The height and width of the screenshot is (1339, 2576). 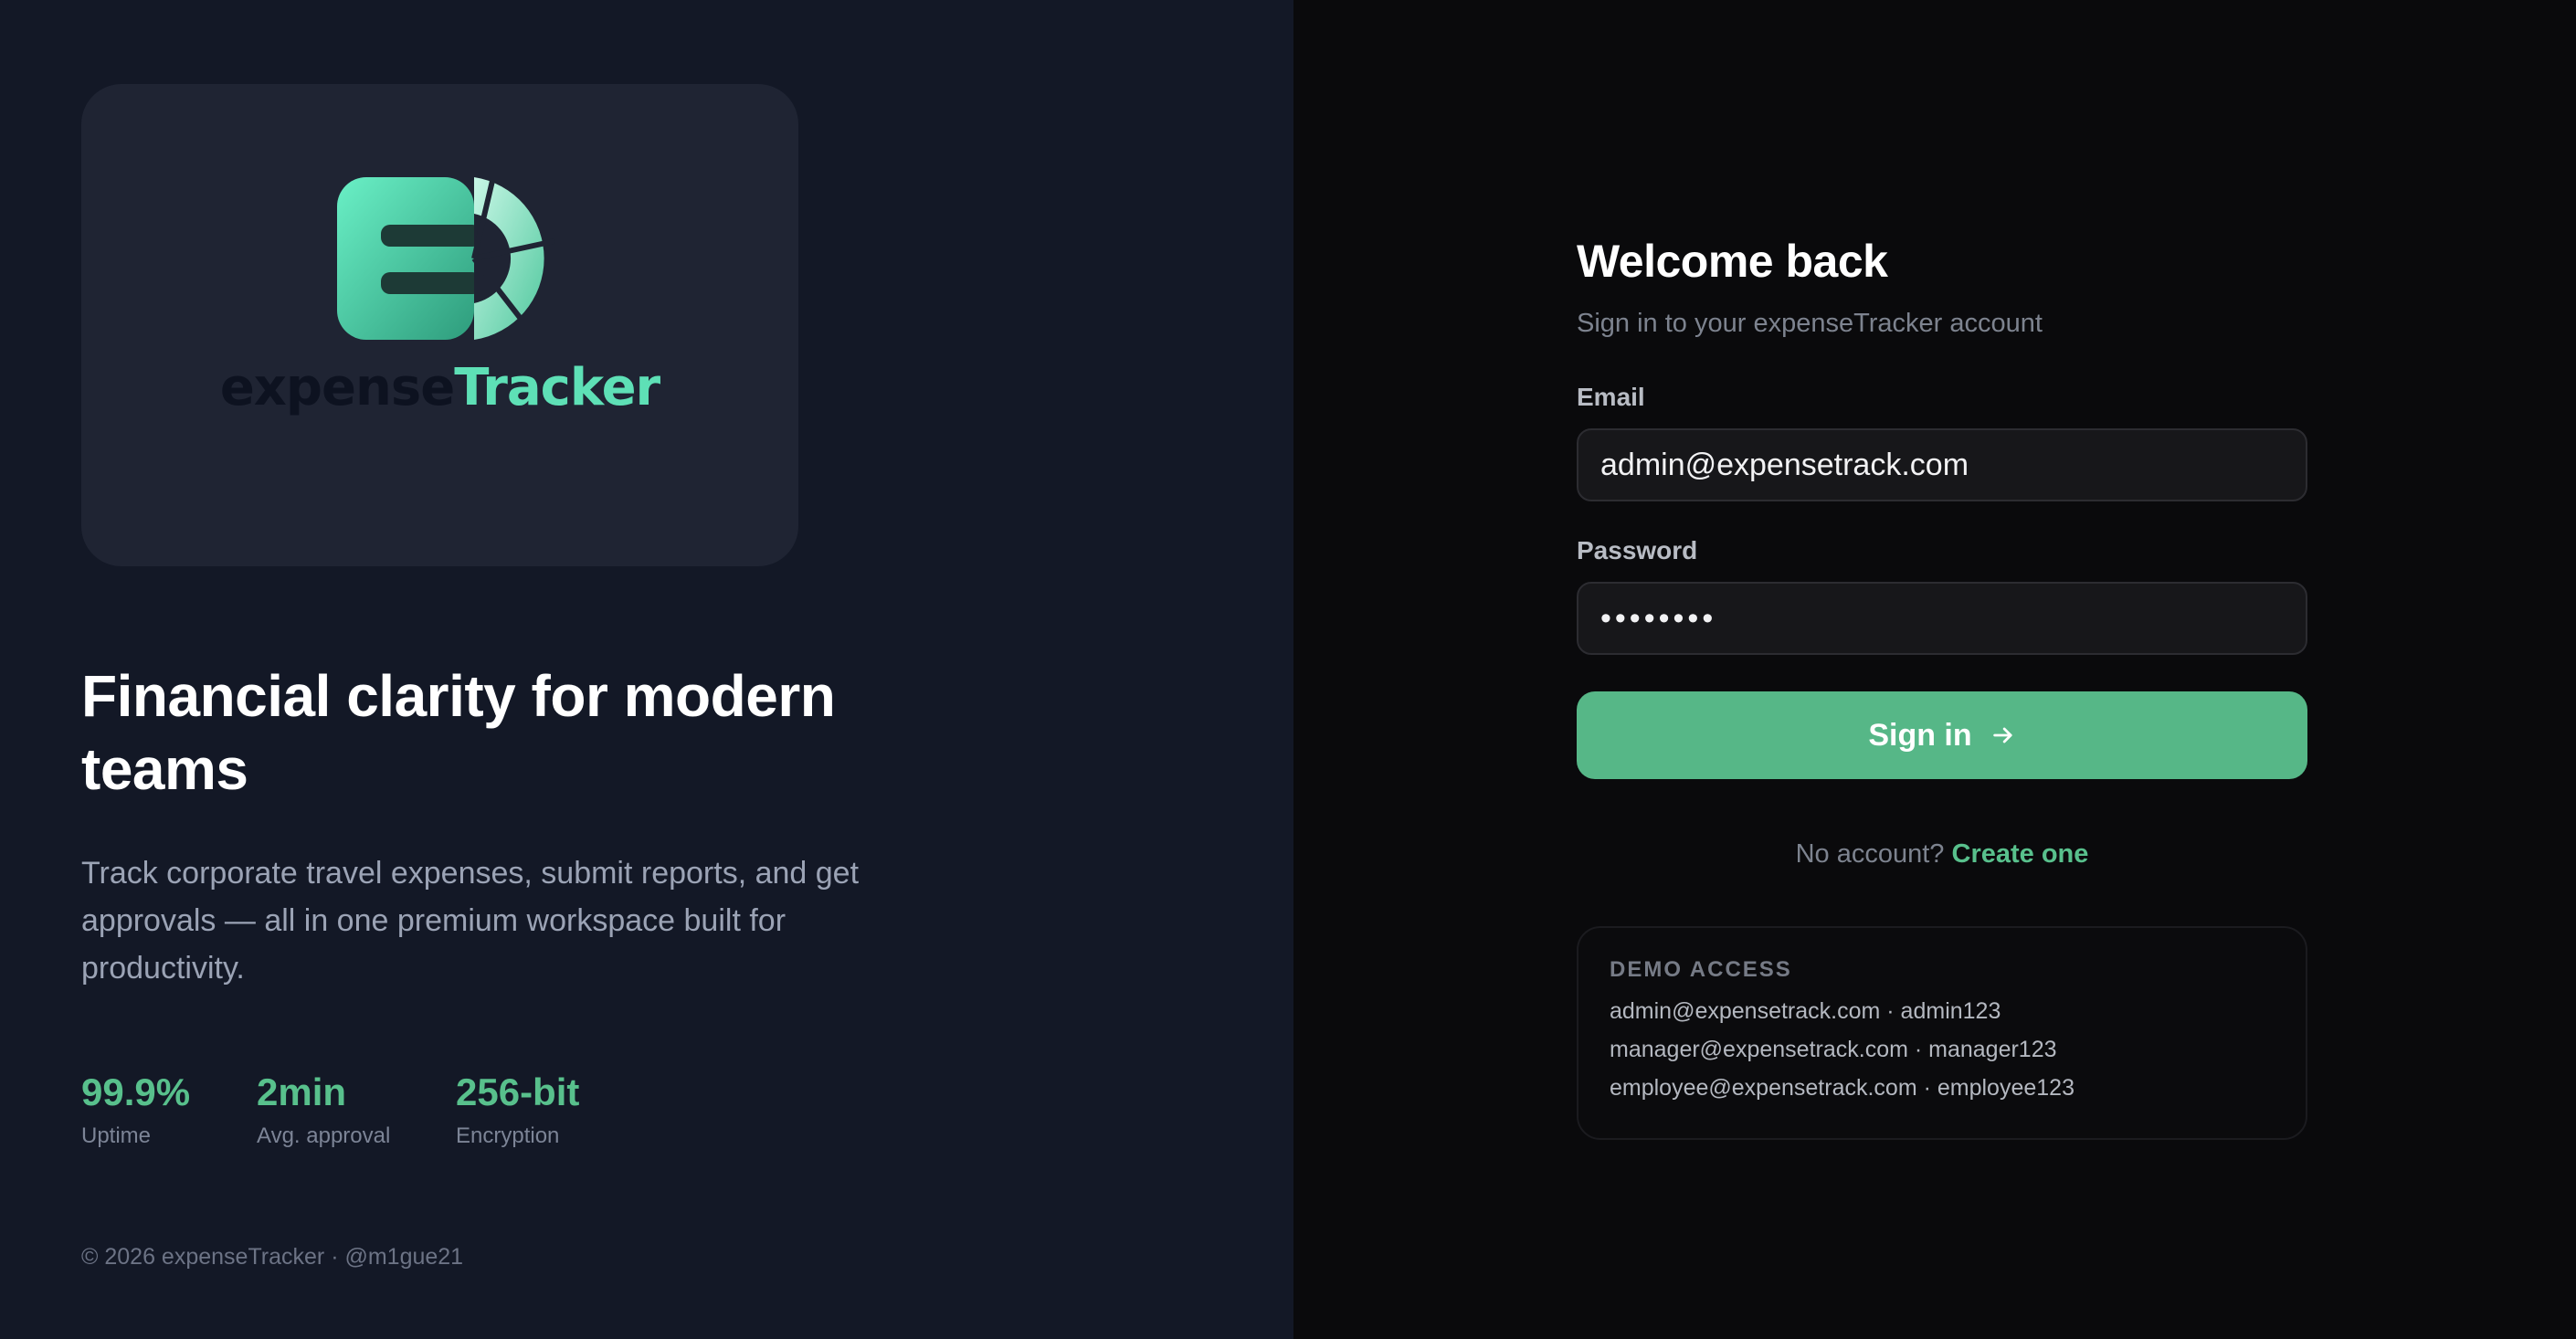 What do you see at coordinates (1637, 550) in the screenshot?
I see `password-label: Password` at bounding box center [1637, 550].